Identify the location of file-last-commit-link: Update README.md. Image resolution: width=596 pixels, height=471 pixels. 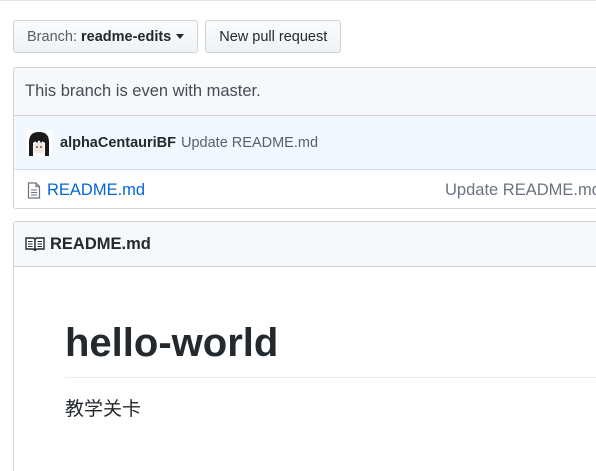
(520, 190).